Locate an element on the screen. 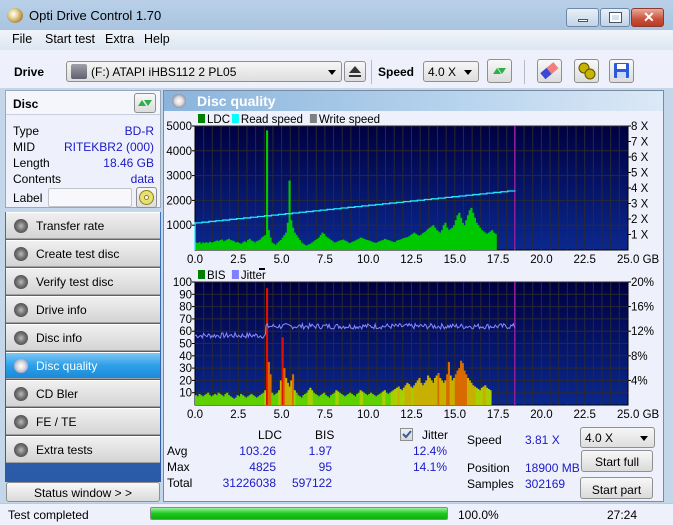  checkmark-icon is located at coordinates (407, 434).